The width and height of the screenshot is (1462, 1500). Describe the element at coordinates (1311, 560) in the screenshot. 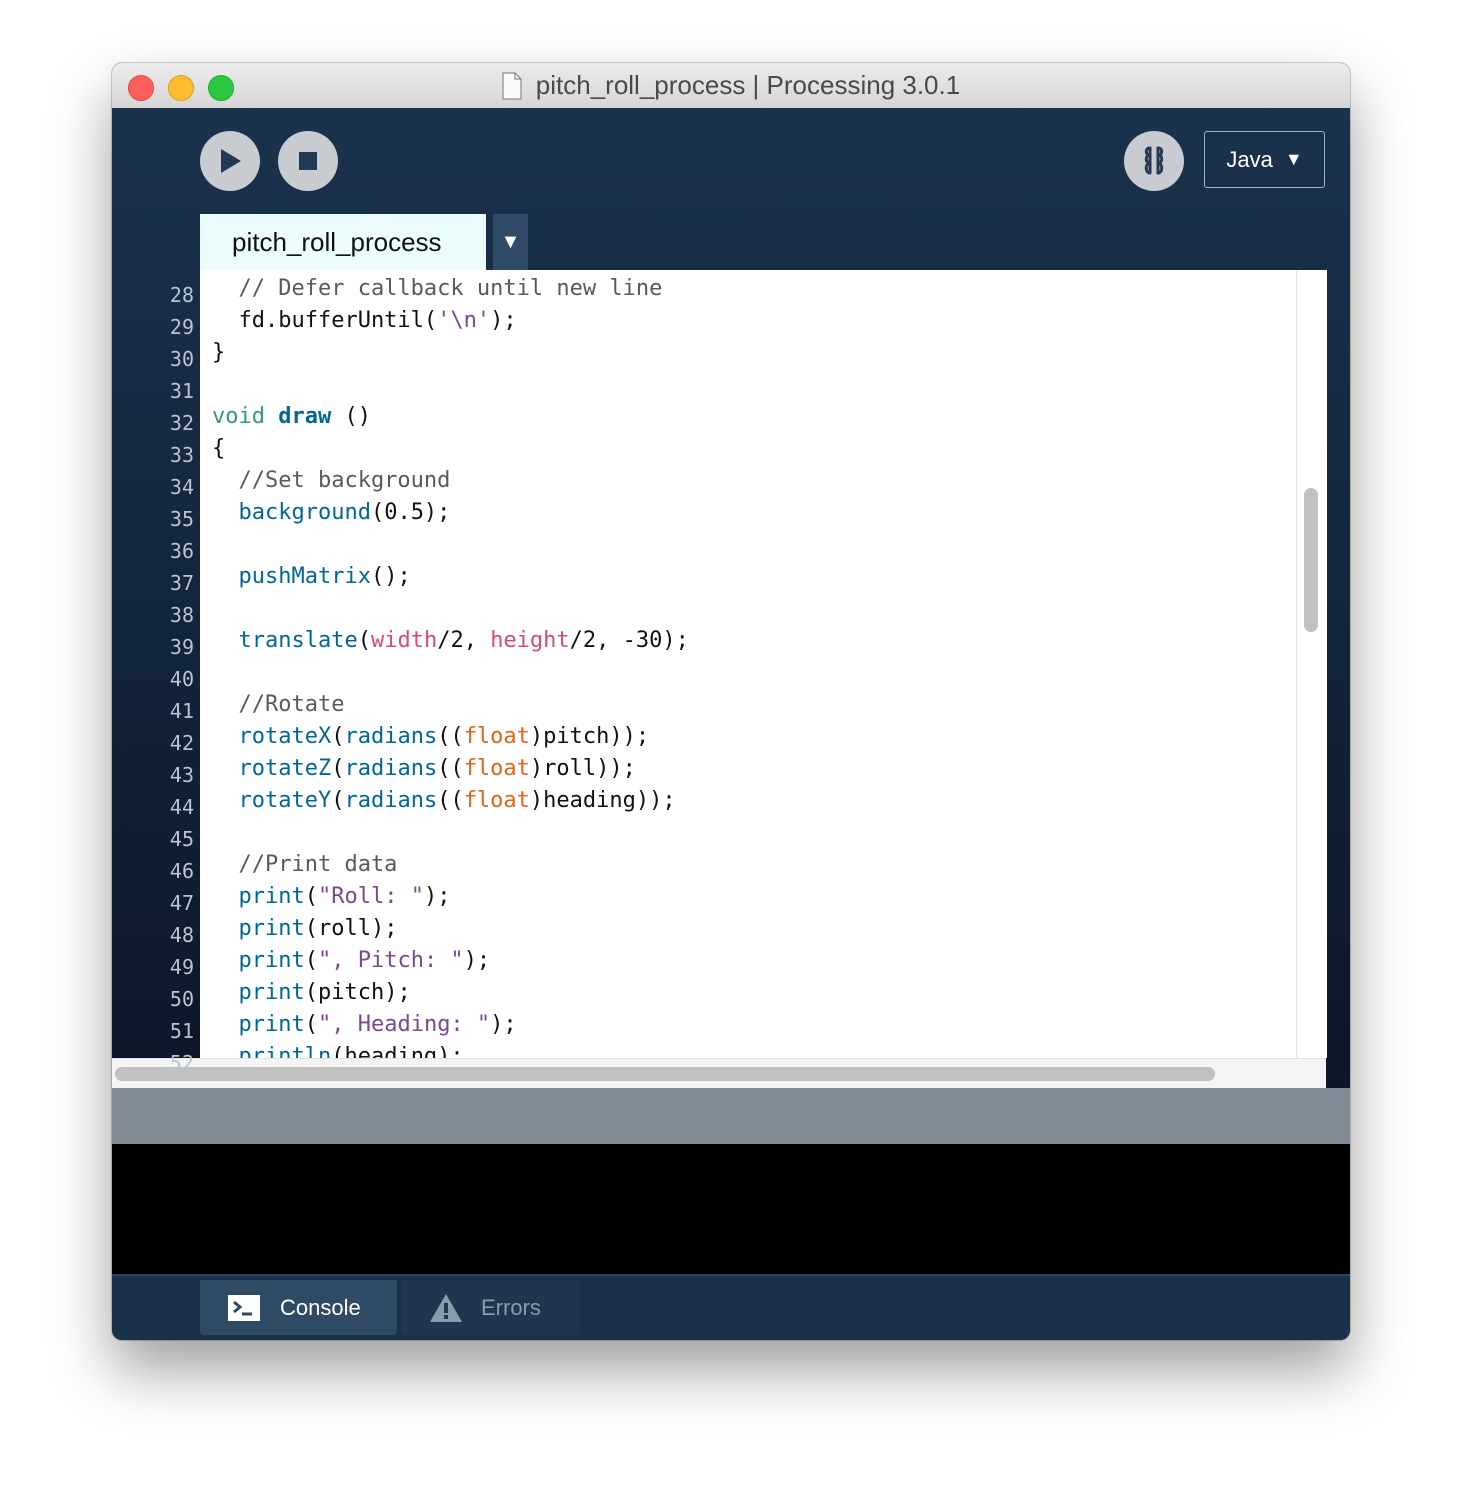

I see `vertical-scrollbar-thumb` at that location.